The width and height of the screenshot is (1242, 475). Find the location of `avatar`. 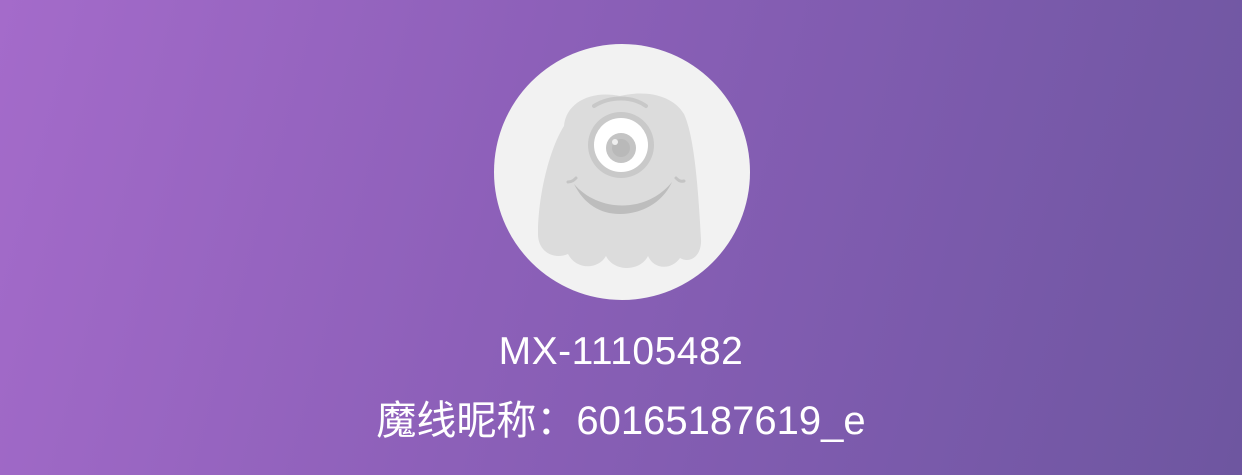

avatar is located at coordinates (622, 172).